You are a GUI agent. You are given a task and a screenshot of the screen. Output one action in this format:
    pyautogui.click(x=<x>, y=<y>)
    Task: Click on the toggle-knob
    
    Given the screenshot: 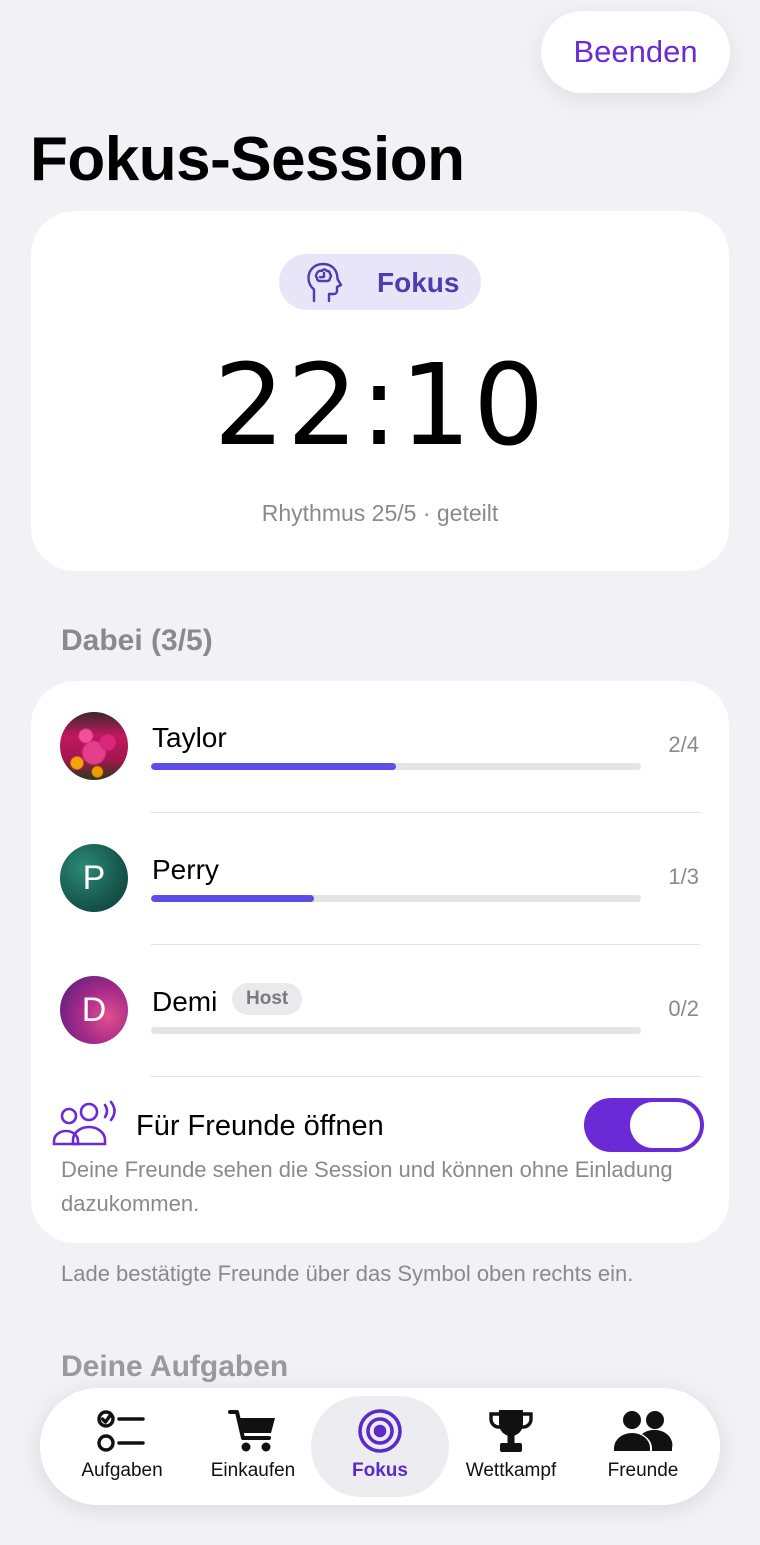 What is the action you would take?
    pyautogui.click(x=665, y=1125)
    